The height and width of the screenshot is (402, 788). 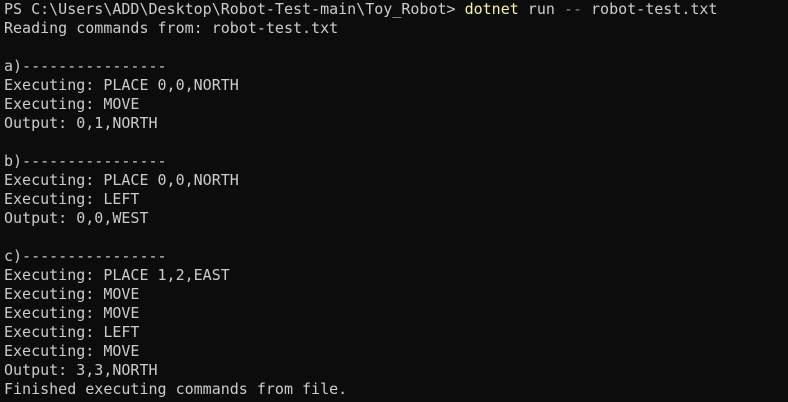 What do you see at coordinates (171, 28) in the screenshot?
I see `reading-line: Reading commands from: robot-test.txt` at bounding box center [171, 28].